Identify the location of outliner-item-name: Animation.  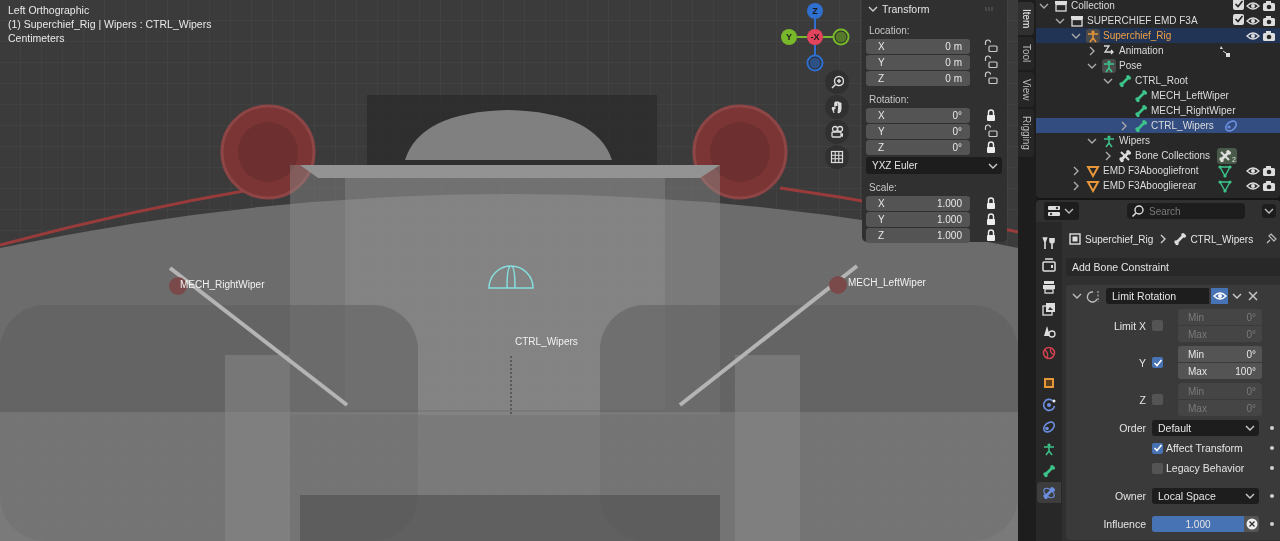
(1141, 50).